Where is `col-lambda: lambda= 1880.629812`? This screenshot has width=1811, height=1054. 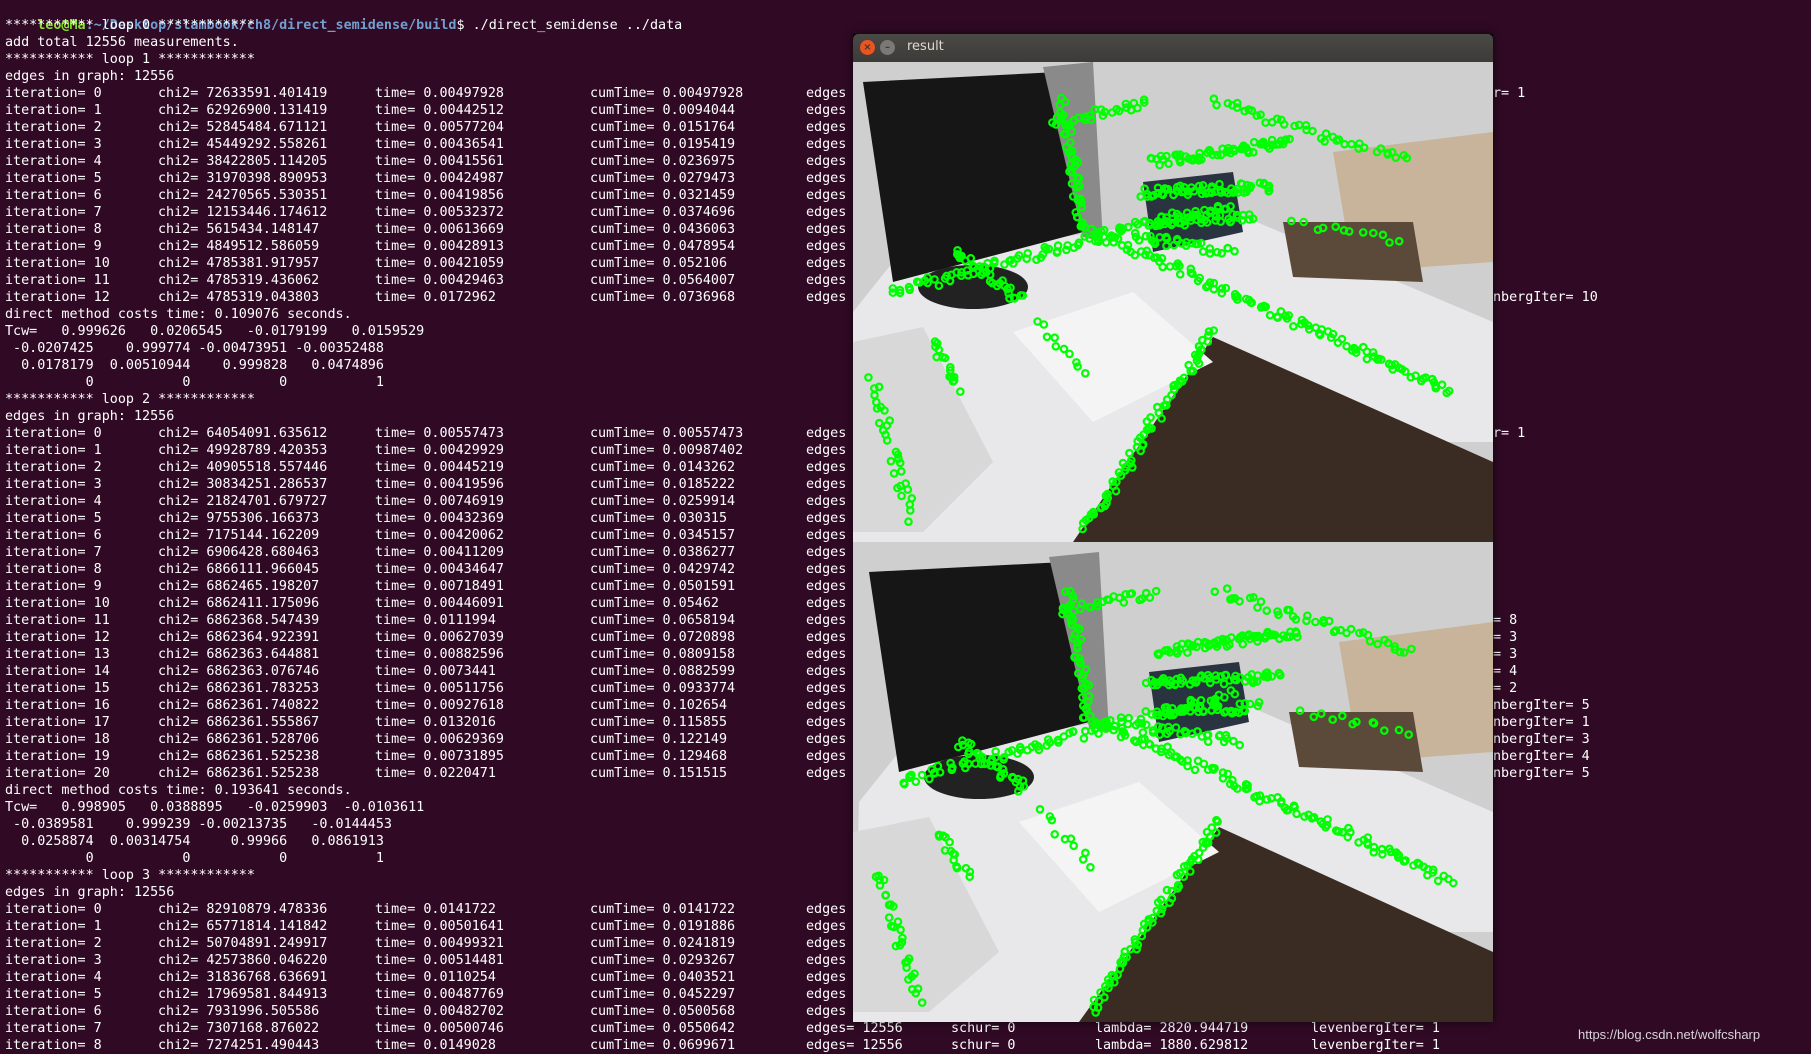 col-lambda: lambda= 1880.629812 is located at coordinates (1172, 1045).